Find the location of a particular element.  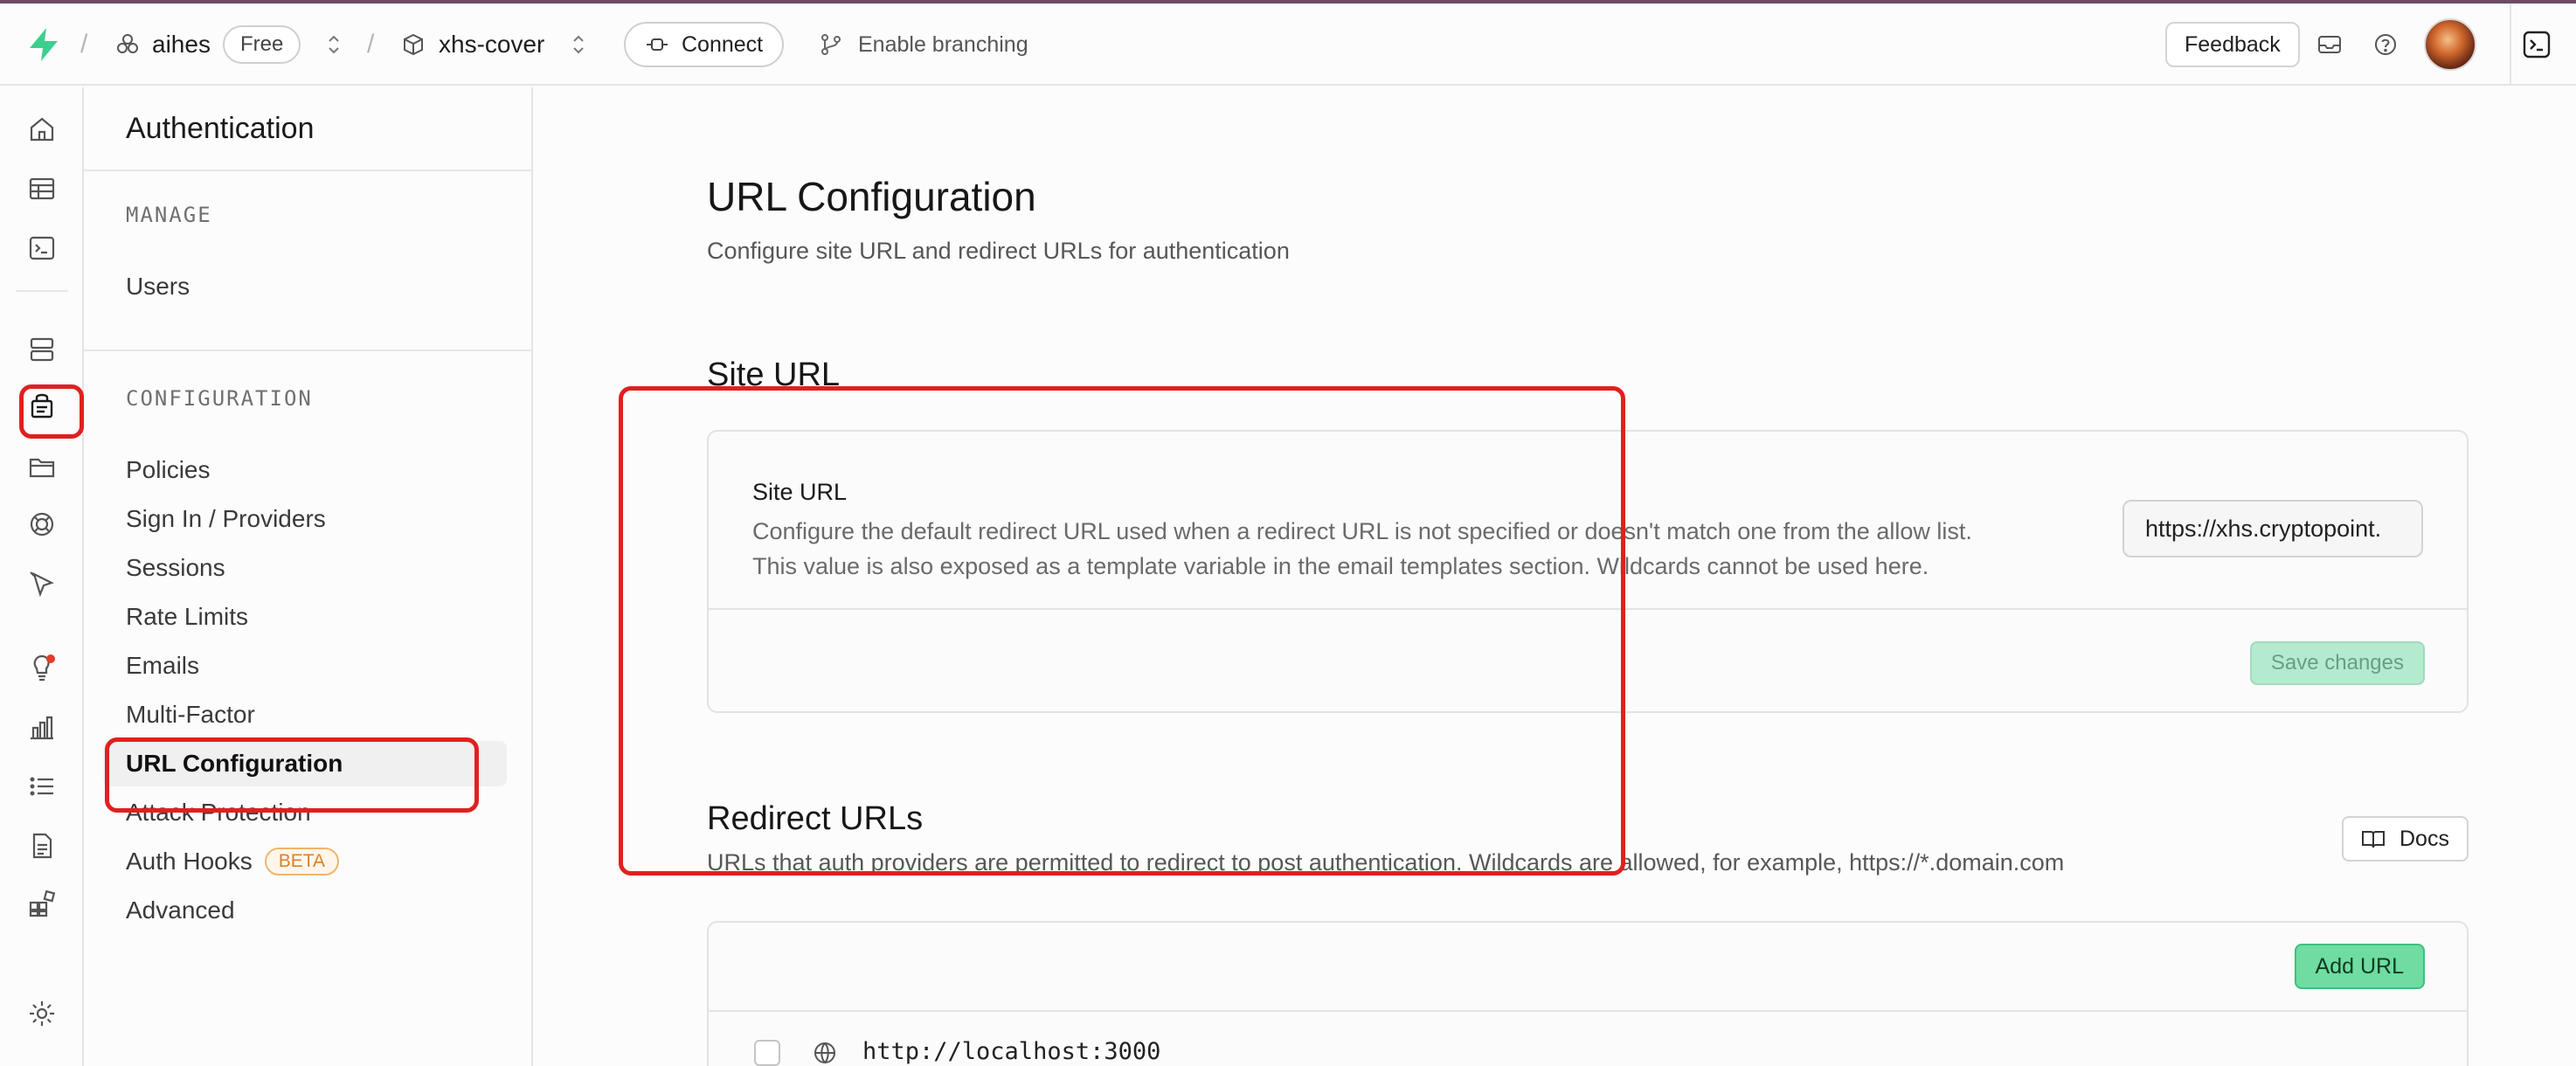

integrations-icon is located at coordinates (41, 903).